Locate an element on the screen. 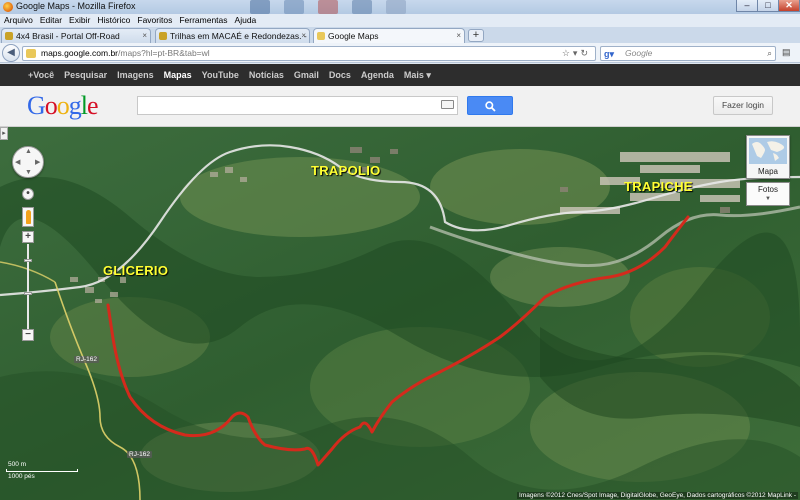  photos-label: Fotos is located at coordinates (767, 189).